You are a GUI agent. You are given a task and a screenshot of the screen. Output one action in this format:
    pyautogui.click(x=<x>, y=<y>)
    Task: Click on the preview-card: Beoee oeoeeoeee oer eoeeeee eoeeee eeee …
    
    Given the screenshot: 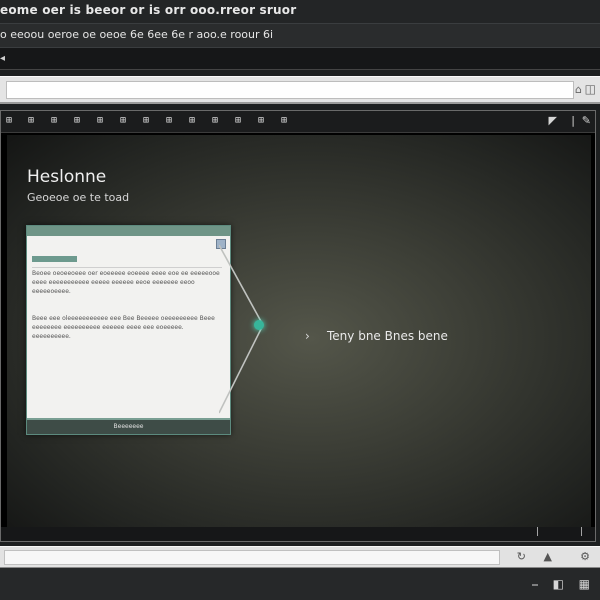 What is the action you would take?
    pyautogui.click(x=128, y=330)
    